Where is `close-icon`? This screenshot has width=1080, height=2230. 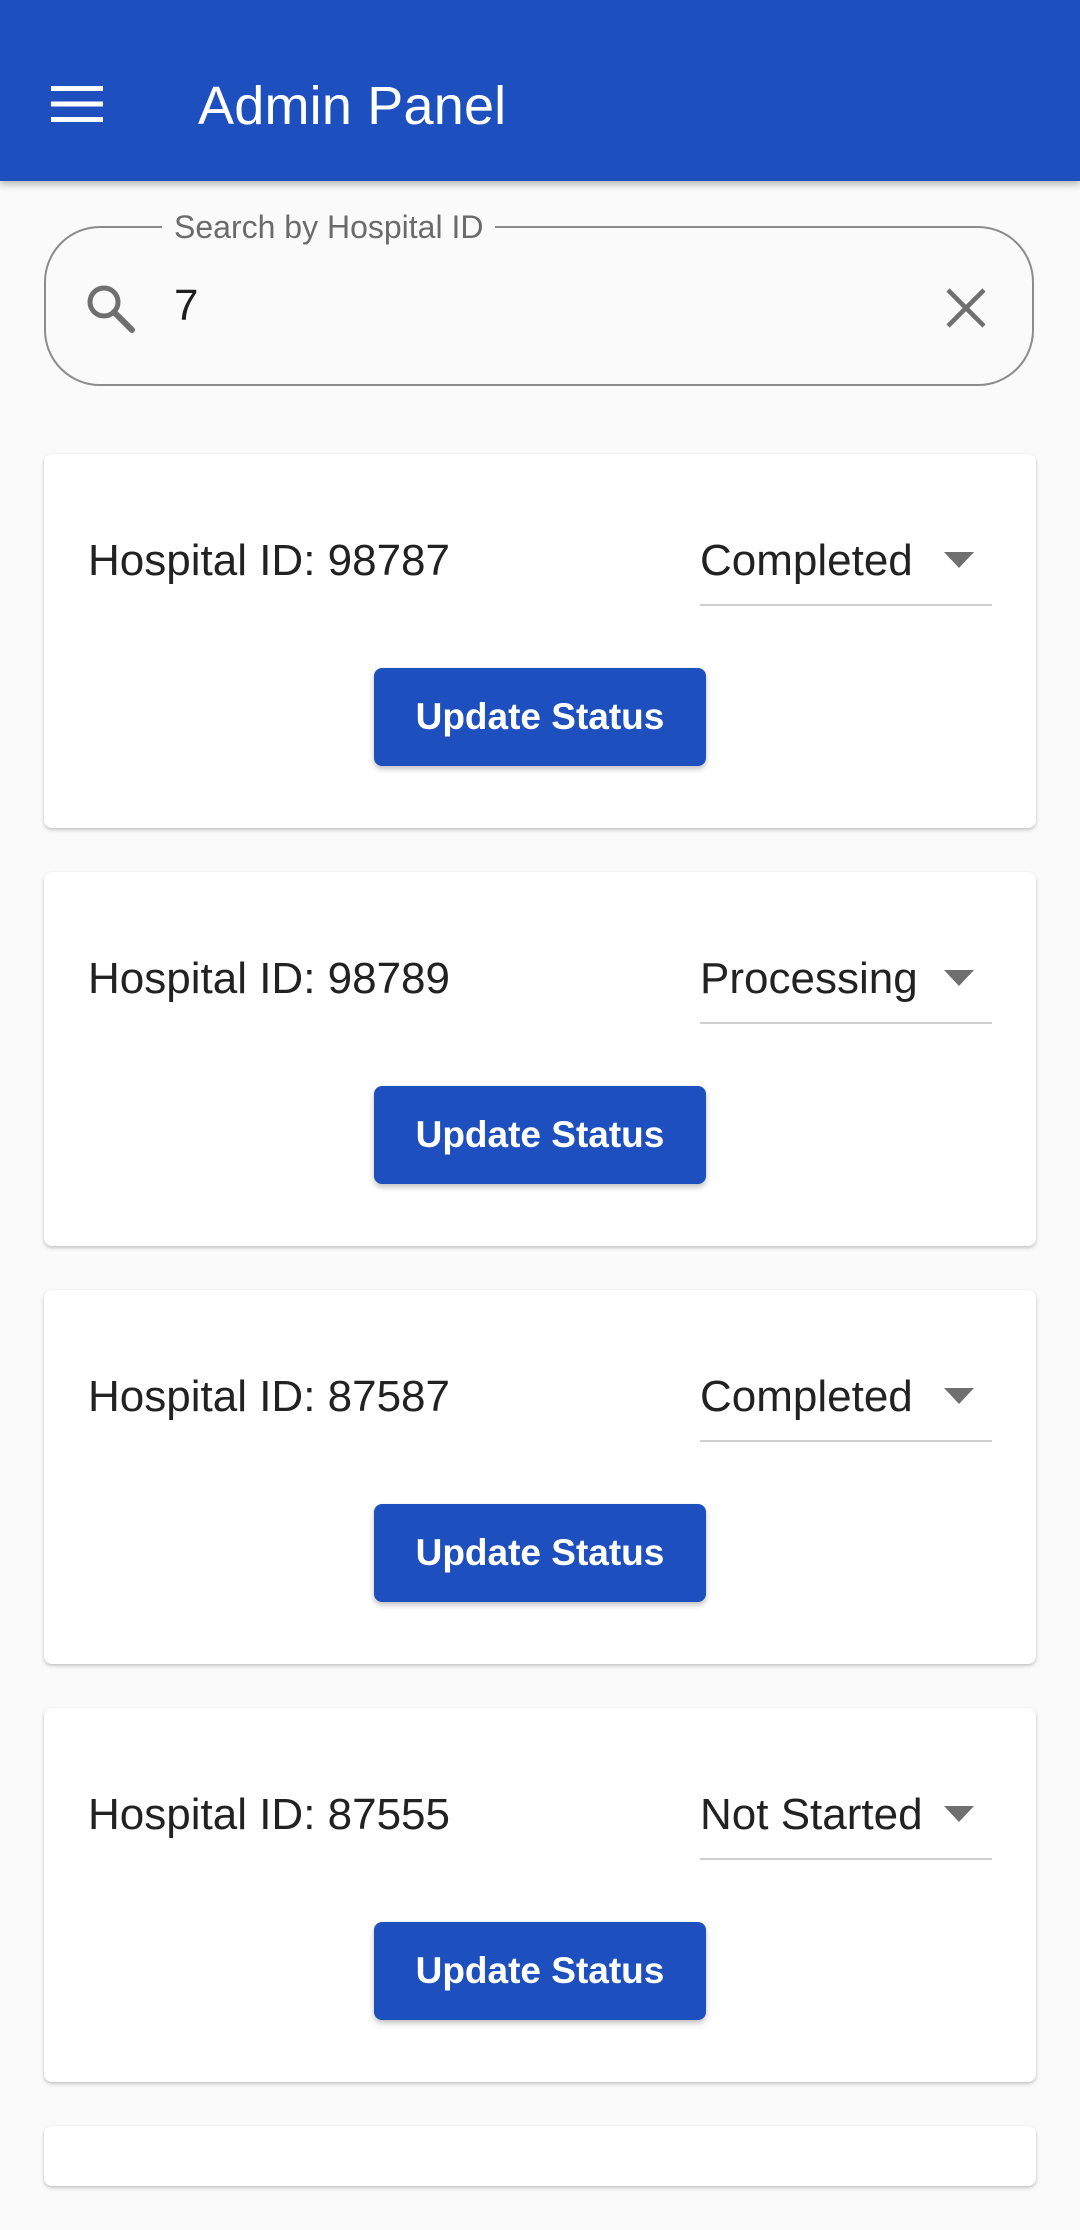
close-icon is located at coordinates (966, 308).